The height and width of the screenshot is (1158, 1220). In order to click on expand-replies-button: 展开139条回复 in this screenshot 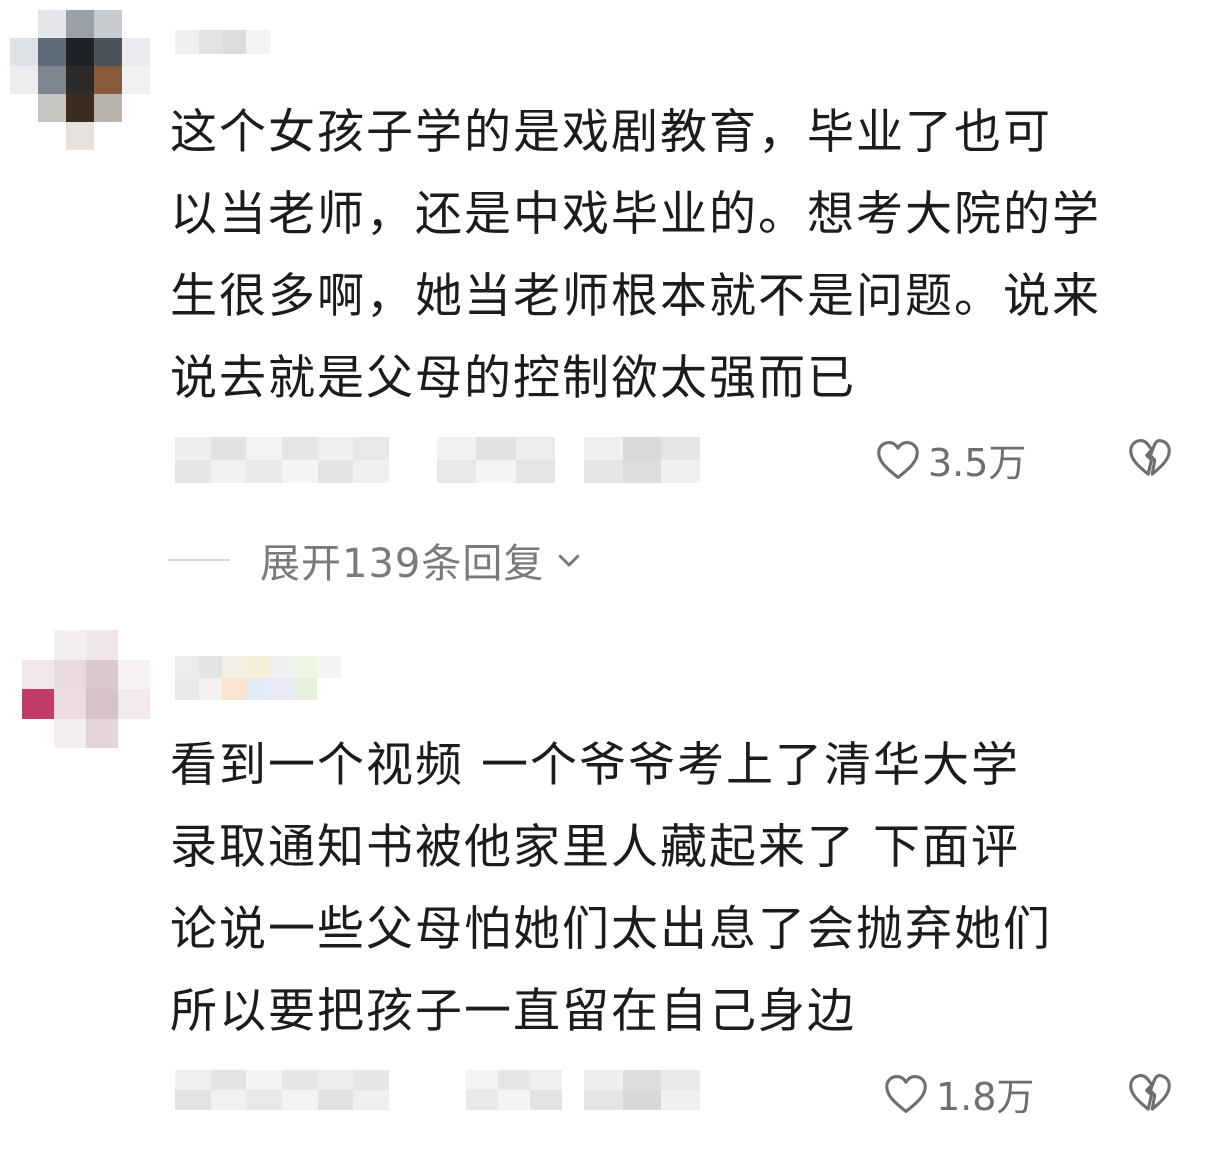, I will do `click(376, 560)`.